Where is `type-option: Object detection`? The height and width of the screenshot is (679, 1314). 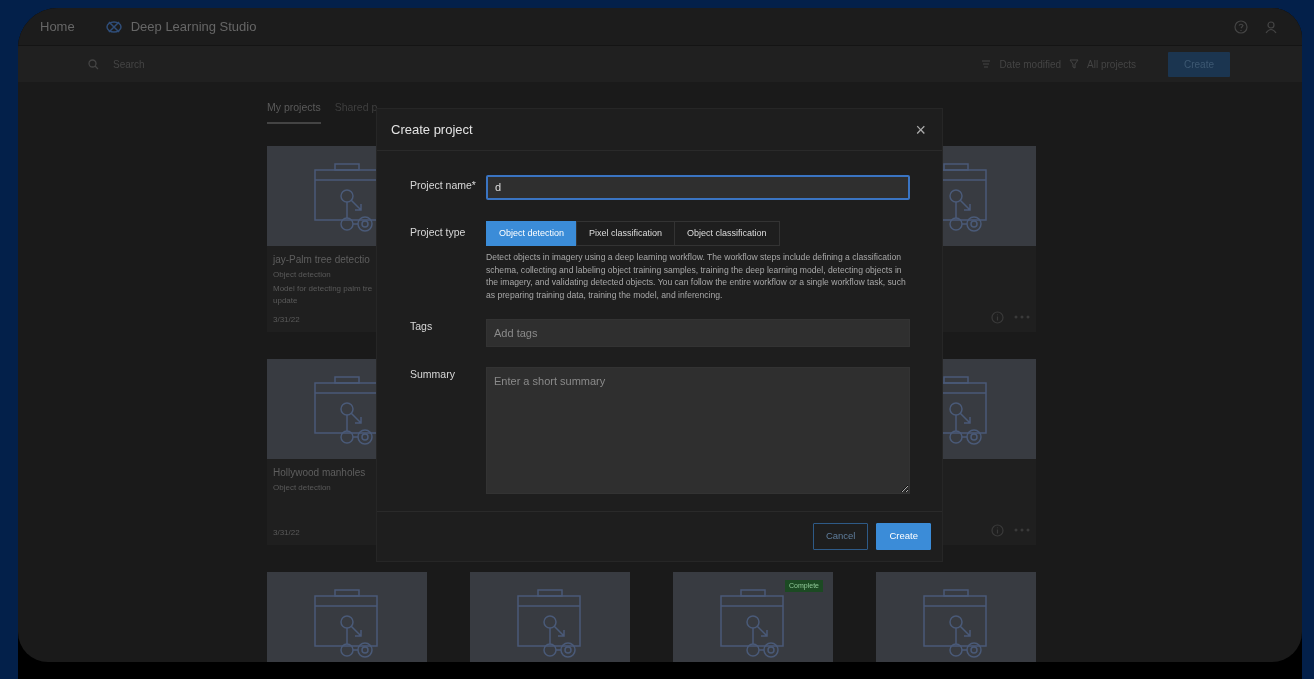
type-option: Object detection is located at coordinates (532, 233).